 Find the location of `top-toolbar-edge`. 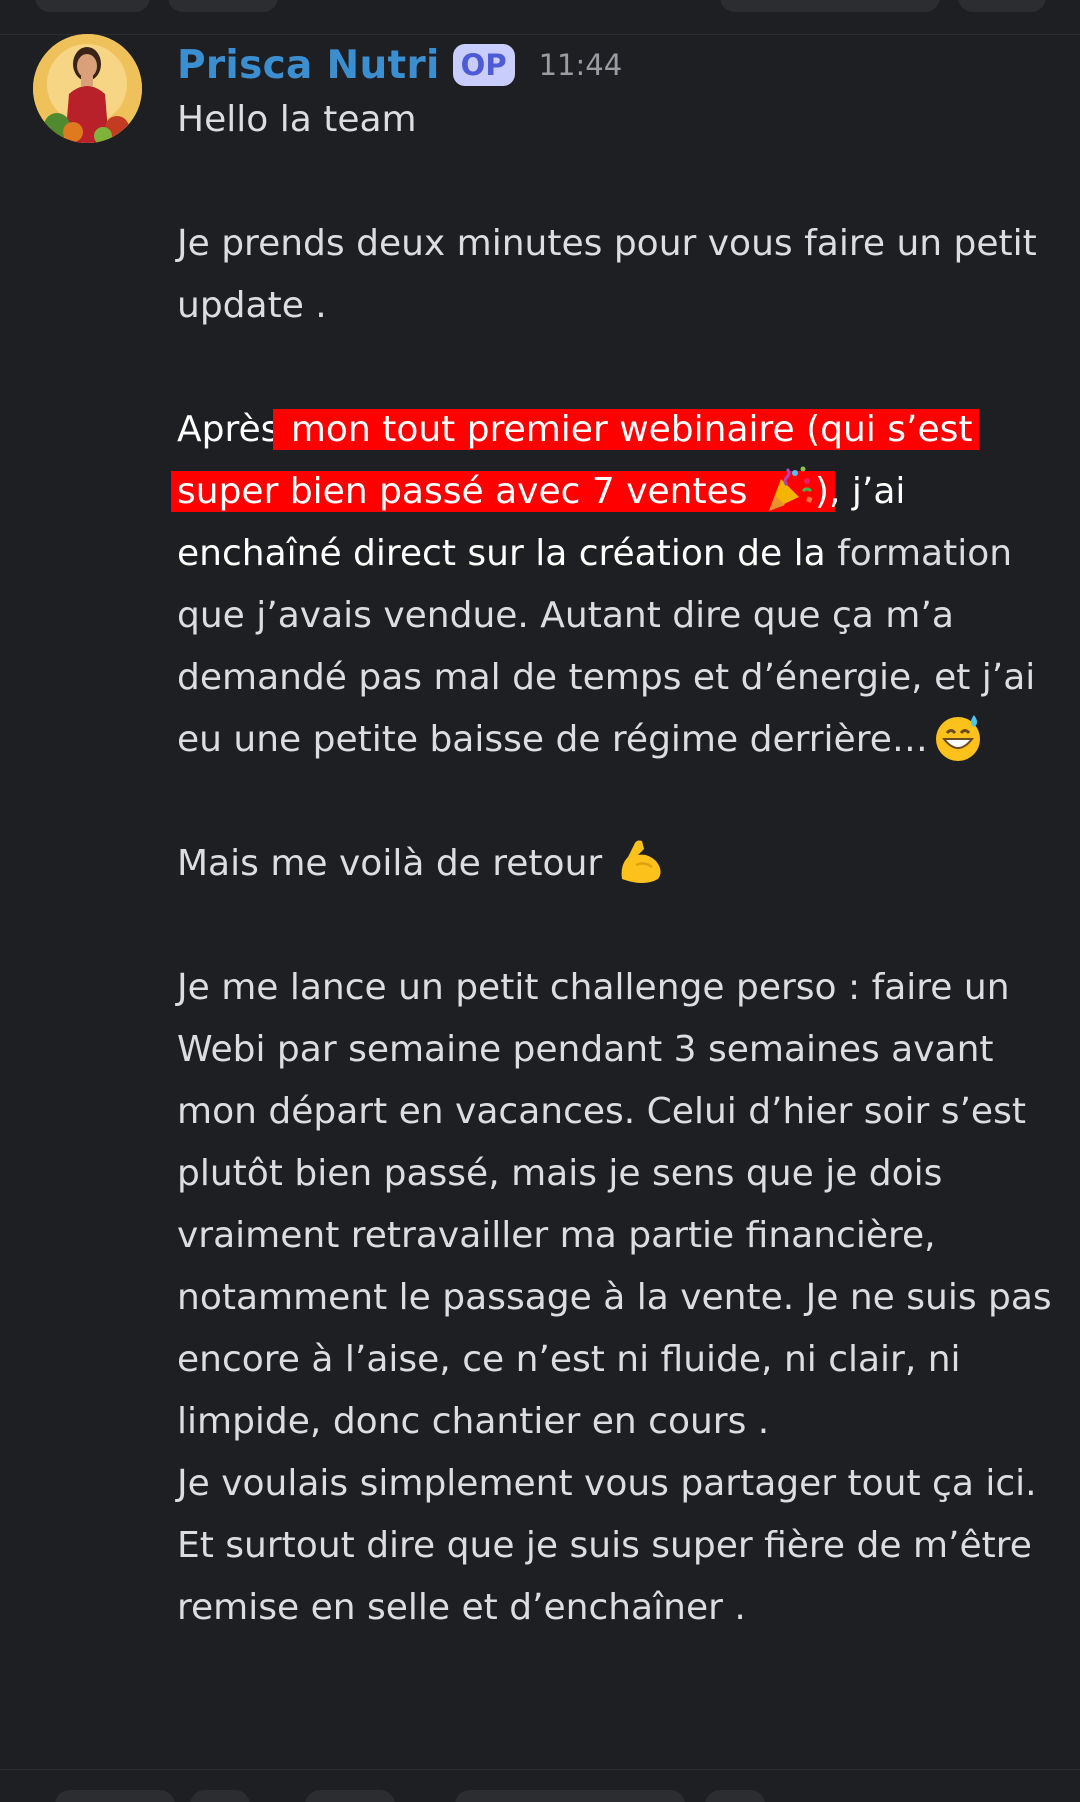

top-toolbar-edge is located at coordinates (540, 17).